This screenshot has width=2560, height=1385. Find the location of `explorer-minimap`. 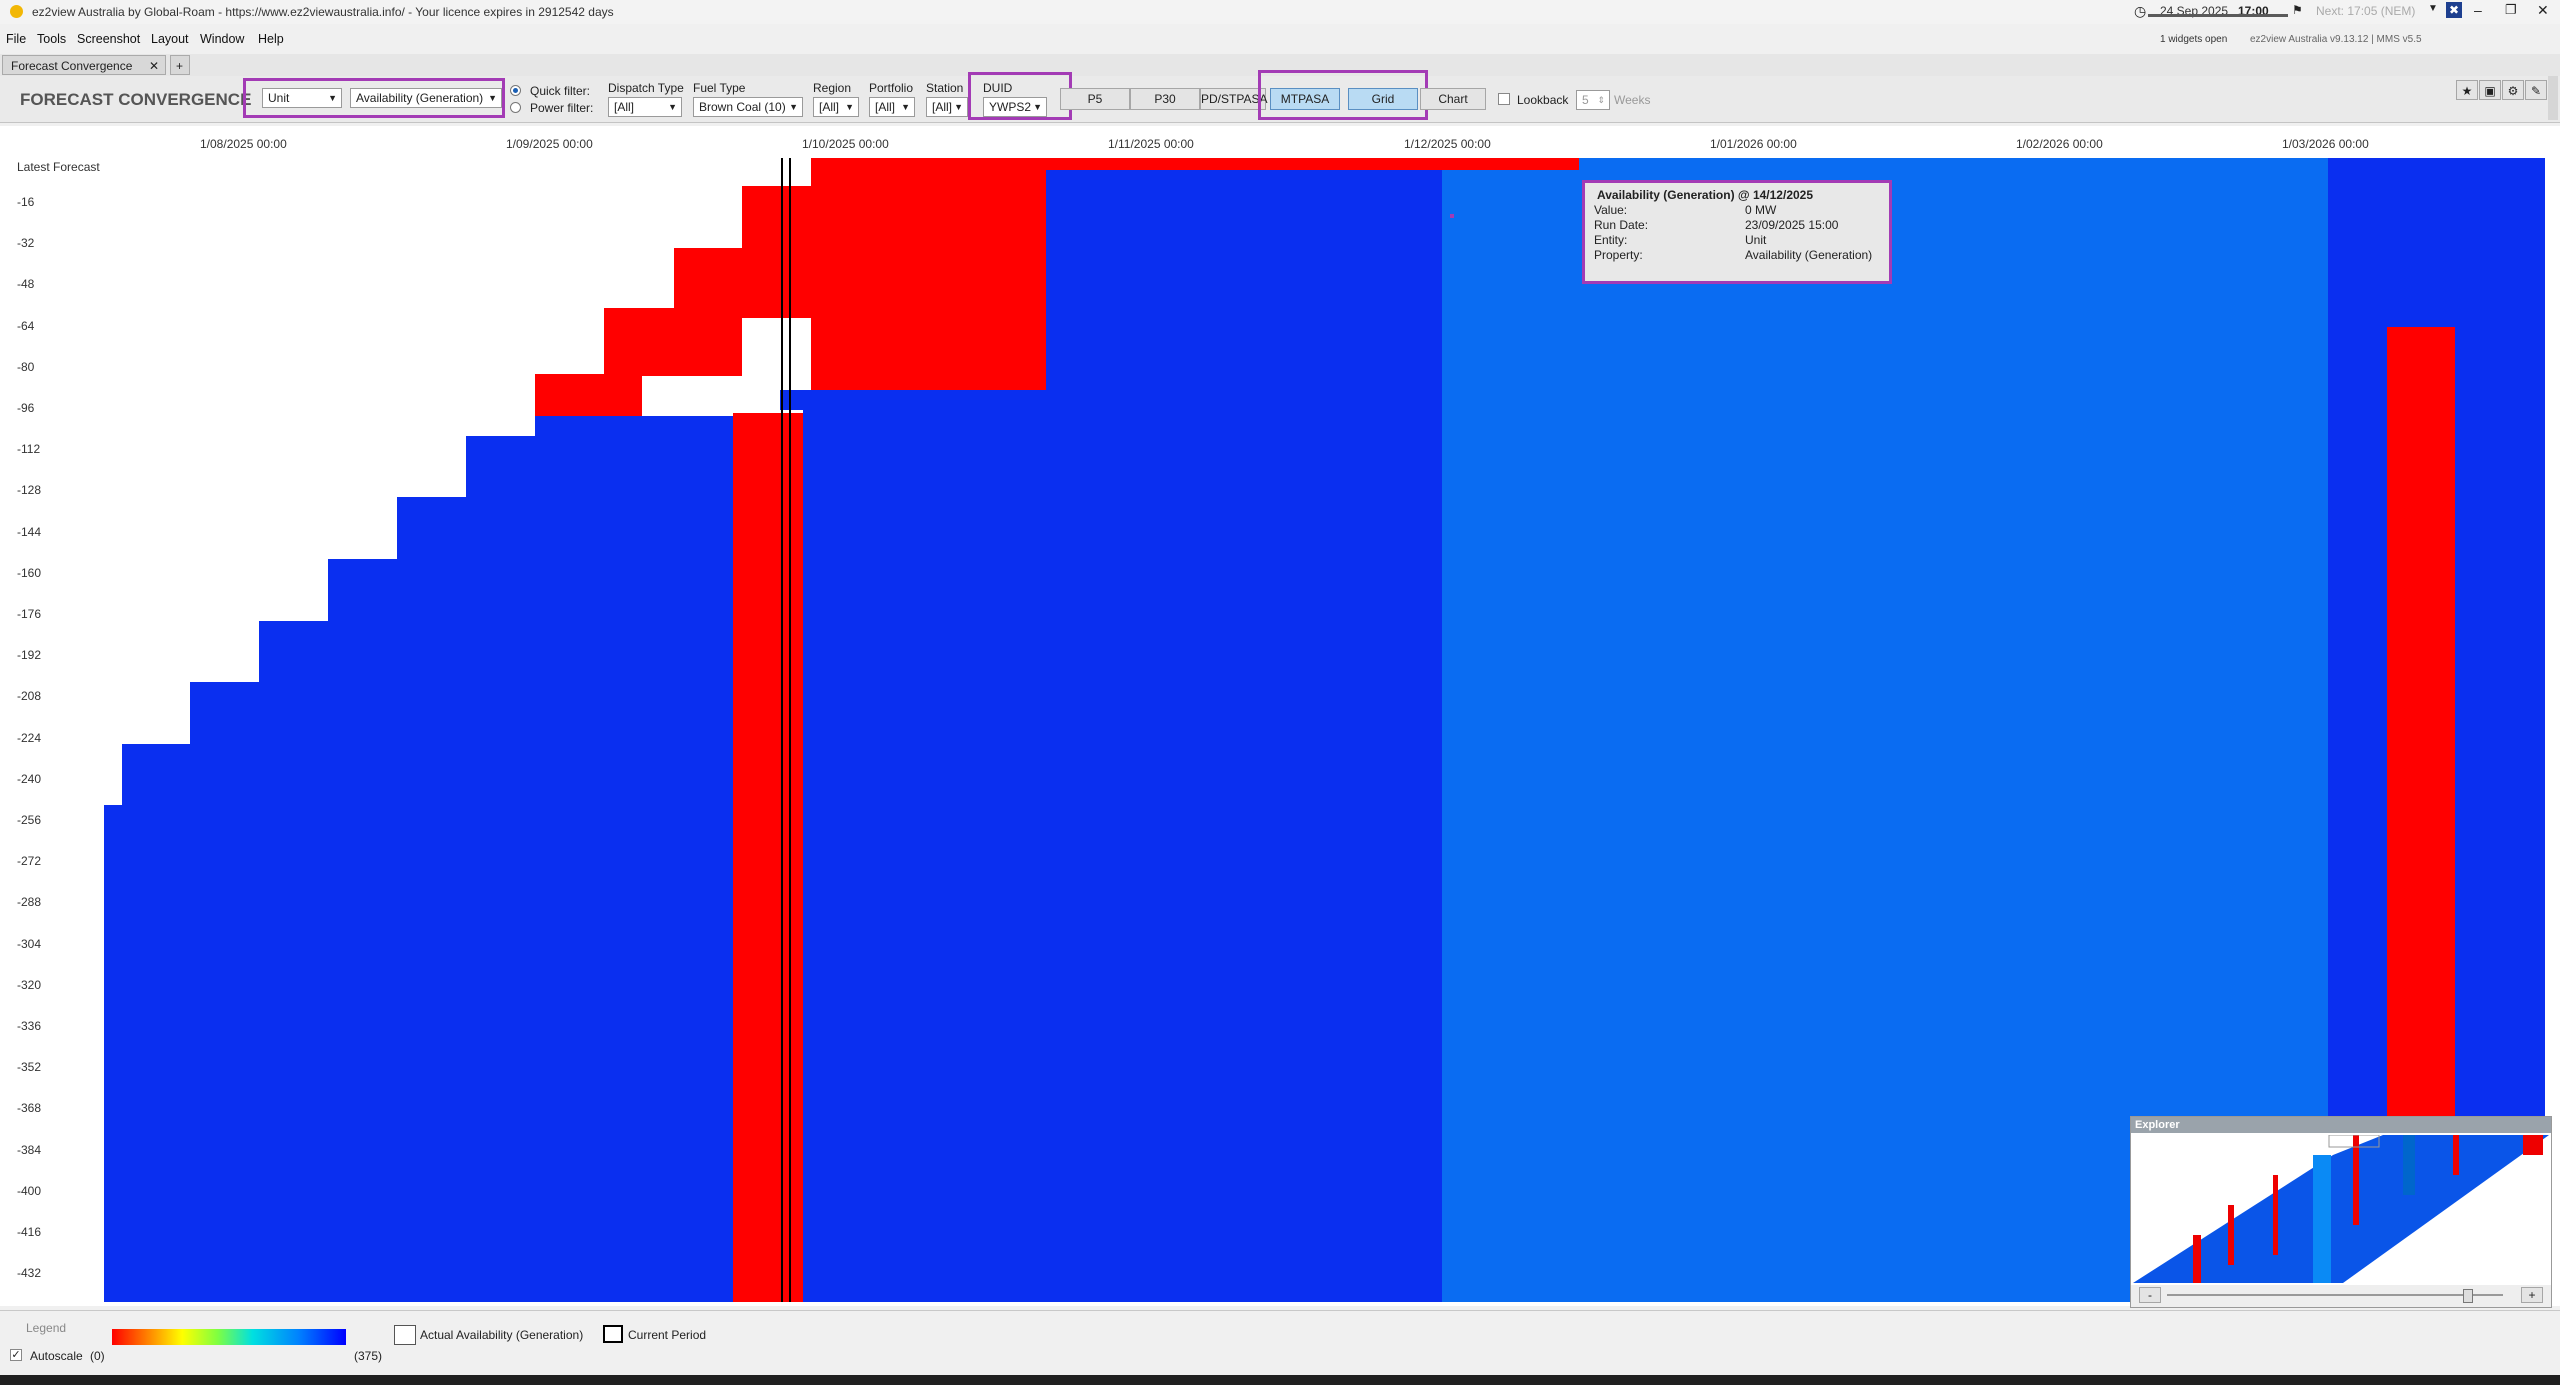

explorer-minimap is located at coordinates (2341, 1209).